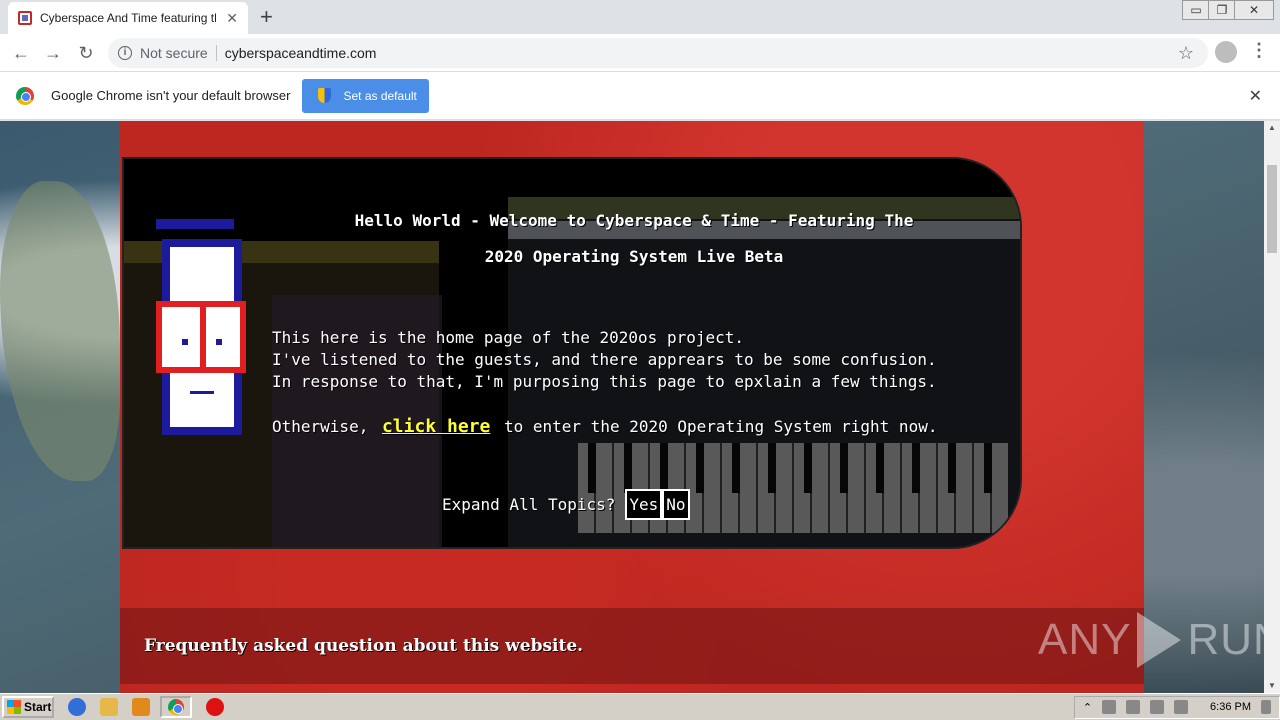 This screenshot has width=1280, height=720. Describe the element at coordinates (266, 17) in the screenshot. I see `new-tab-button: +` at that location.